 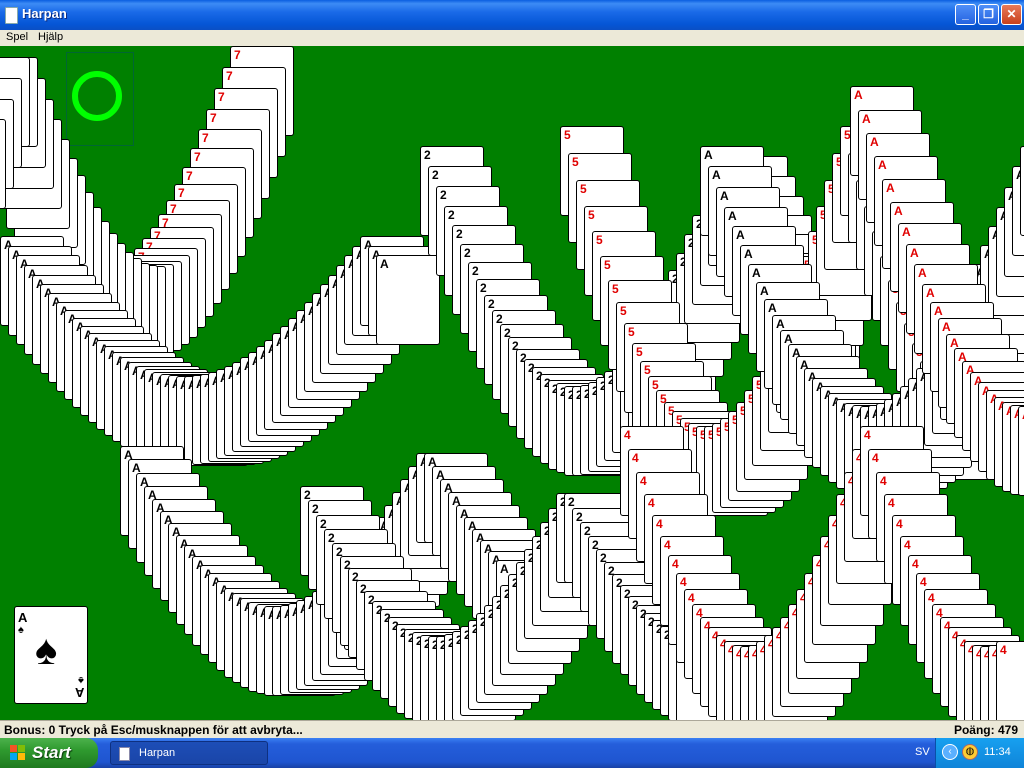 I want to click on taskbar: Start Harpan SV ‹ ◍ 11:34, so click(x=512, y=753).